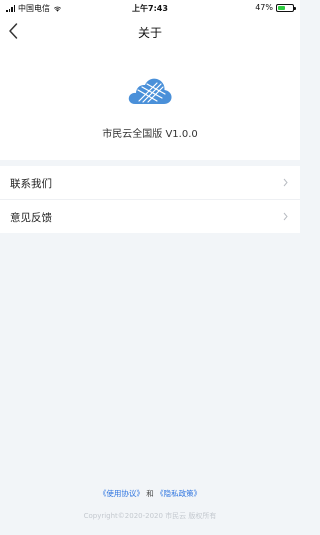 The width and height of the screenshot is (320, 535). What do you see at coordinates (121, 493) in the screenshot?
I see `user-agreement-link: 《使用协议》` at bounding box center [121, 493].